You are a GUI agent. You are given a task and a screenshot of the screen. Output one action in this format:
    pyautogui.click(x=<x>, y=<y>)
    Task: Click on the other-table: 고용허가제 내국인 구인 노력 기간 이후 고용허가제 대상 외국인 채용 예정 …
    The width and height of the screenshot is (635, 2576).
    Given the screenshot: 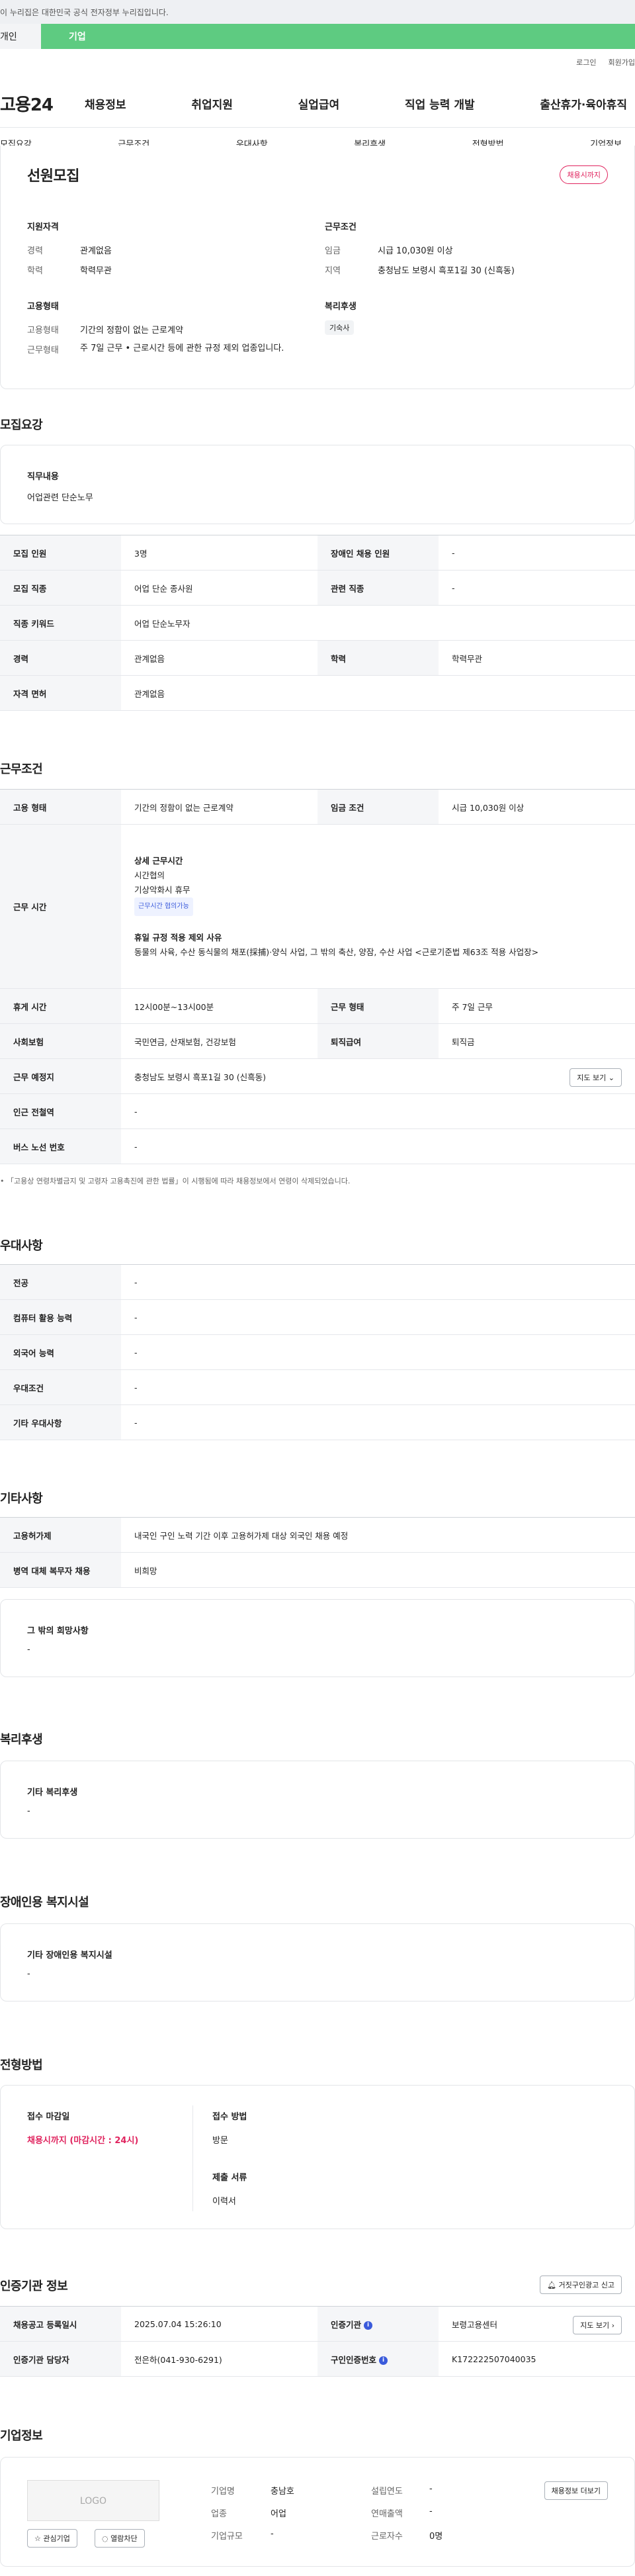 What is the action you would take?
    pyautogui.click(x=317, y=1552)
    